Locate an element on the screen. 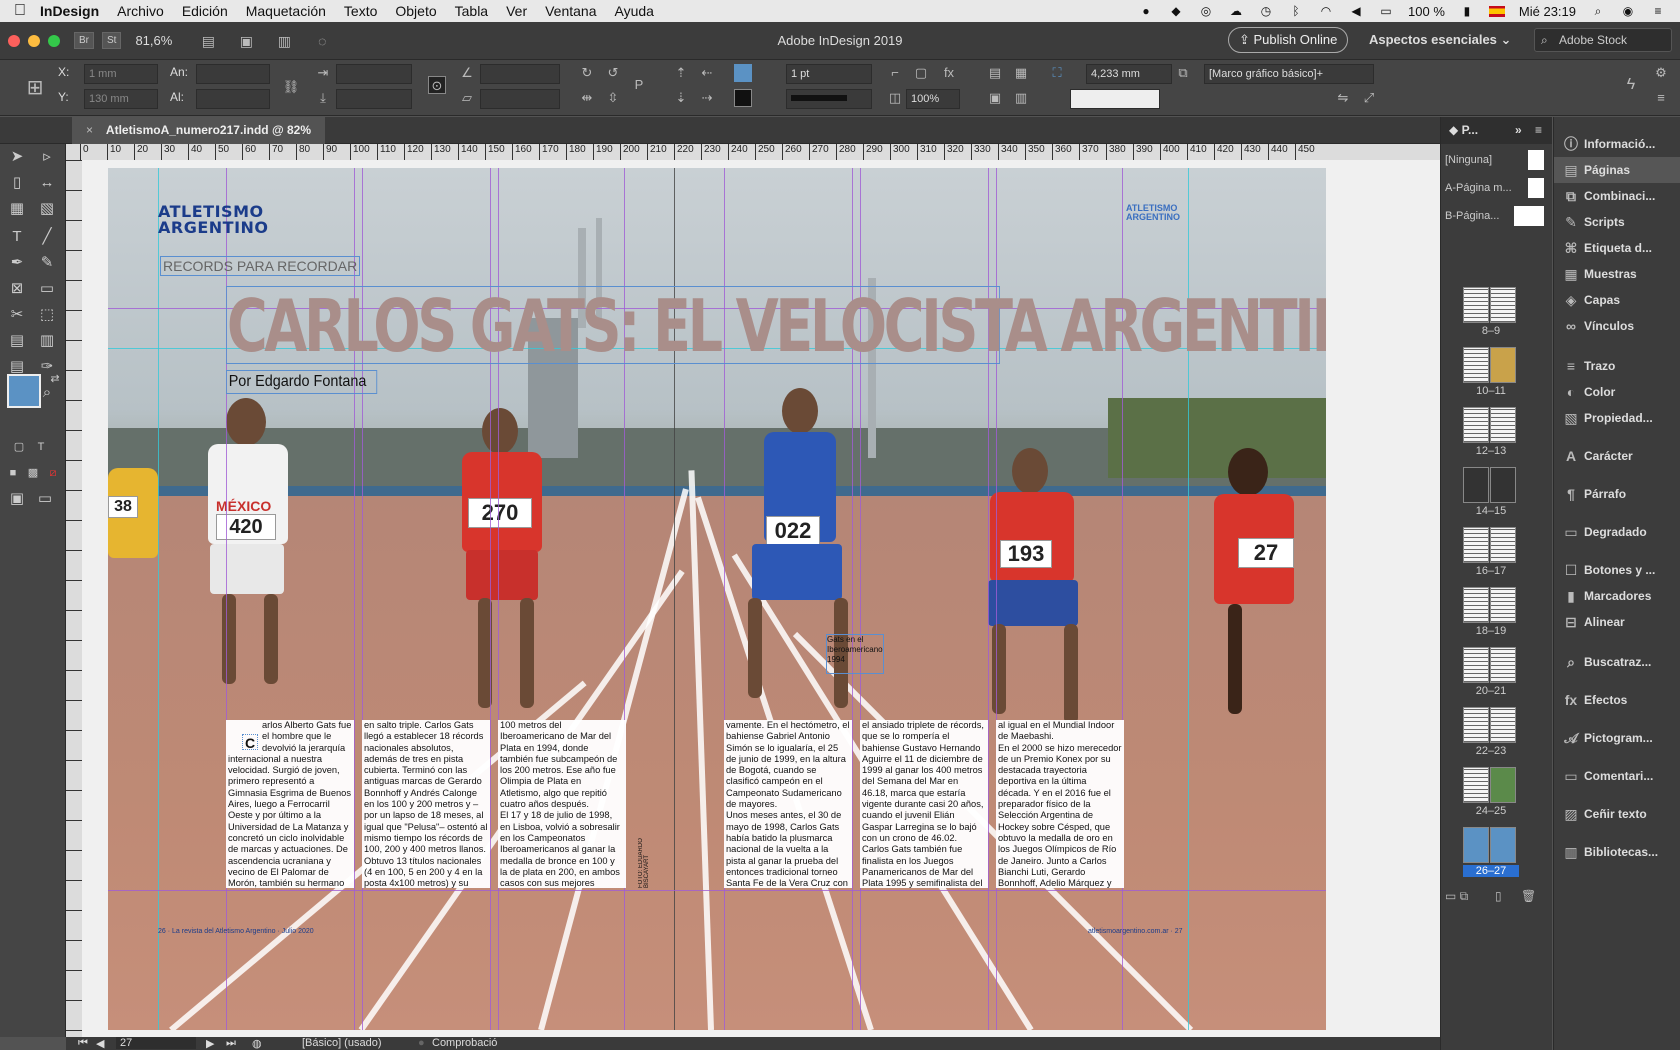 The image size is (1680, 1050). apply-none-icon: ⧄ is located at coordinates (53, 473).